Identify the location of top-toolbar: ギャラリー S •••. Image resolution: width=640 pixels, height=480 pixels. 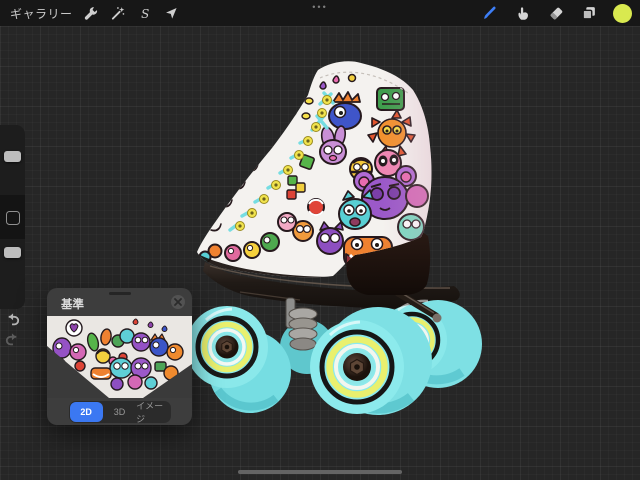
(320, 13).